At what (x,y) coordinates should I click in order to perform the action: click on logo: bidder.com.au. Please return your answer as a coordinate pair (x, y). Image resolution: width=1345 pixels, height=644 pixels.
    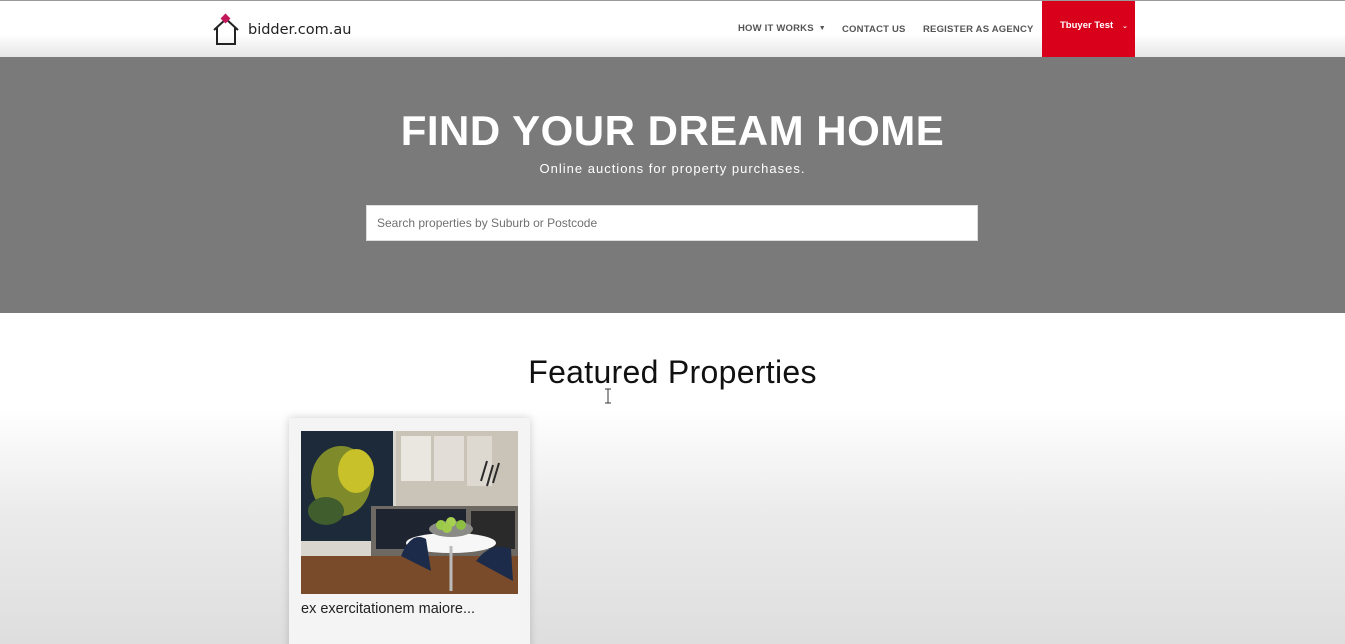
    Looking at the image, I should click on (280, 30).